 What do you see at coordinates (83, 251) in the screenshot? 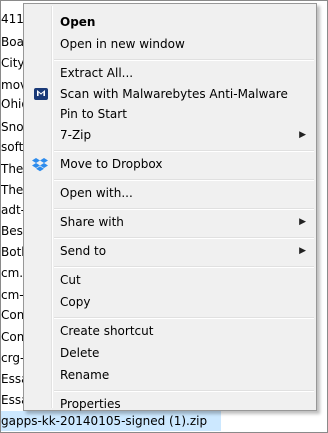
I see `menu-item-label: Send to` at bounding box center [83, 251].